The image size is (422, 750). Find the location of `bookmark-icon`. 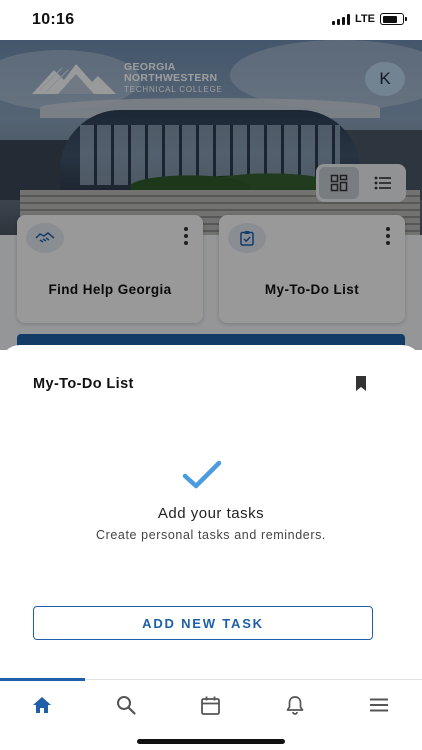

bookmark-icon is located at coordinates (361, 383).